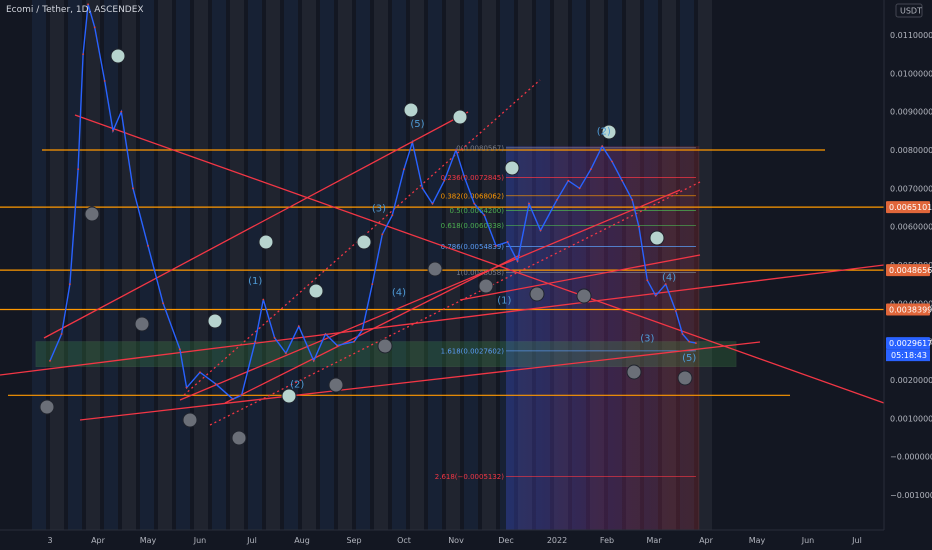  I want to click on x-tick-label: May, so click(148, 540).